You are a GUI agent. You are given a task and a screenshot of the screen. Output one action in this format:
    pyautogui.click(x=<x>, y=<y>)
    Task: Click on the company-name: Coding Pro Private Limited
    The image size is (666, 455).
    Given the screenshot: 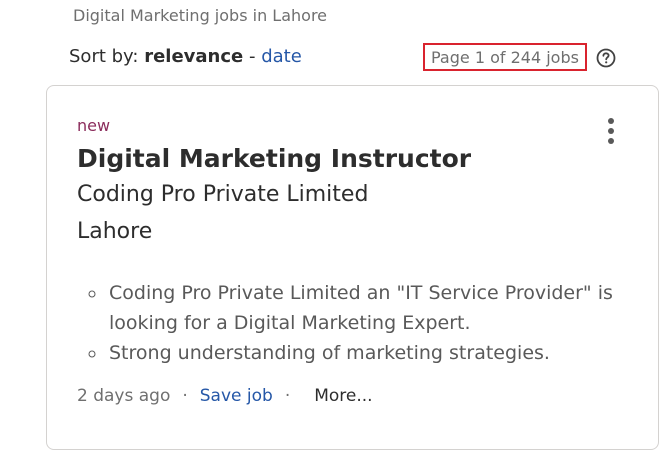 What is the action you would take?
    pyautogui.click(x=223, y=194)
    